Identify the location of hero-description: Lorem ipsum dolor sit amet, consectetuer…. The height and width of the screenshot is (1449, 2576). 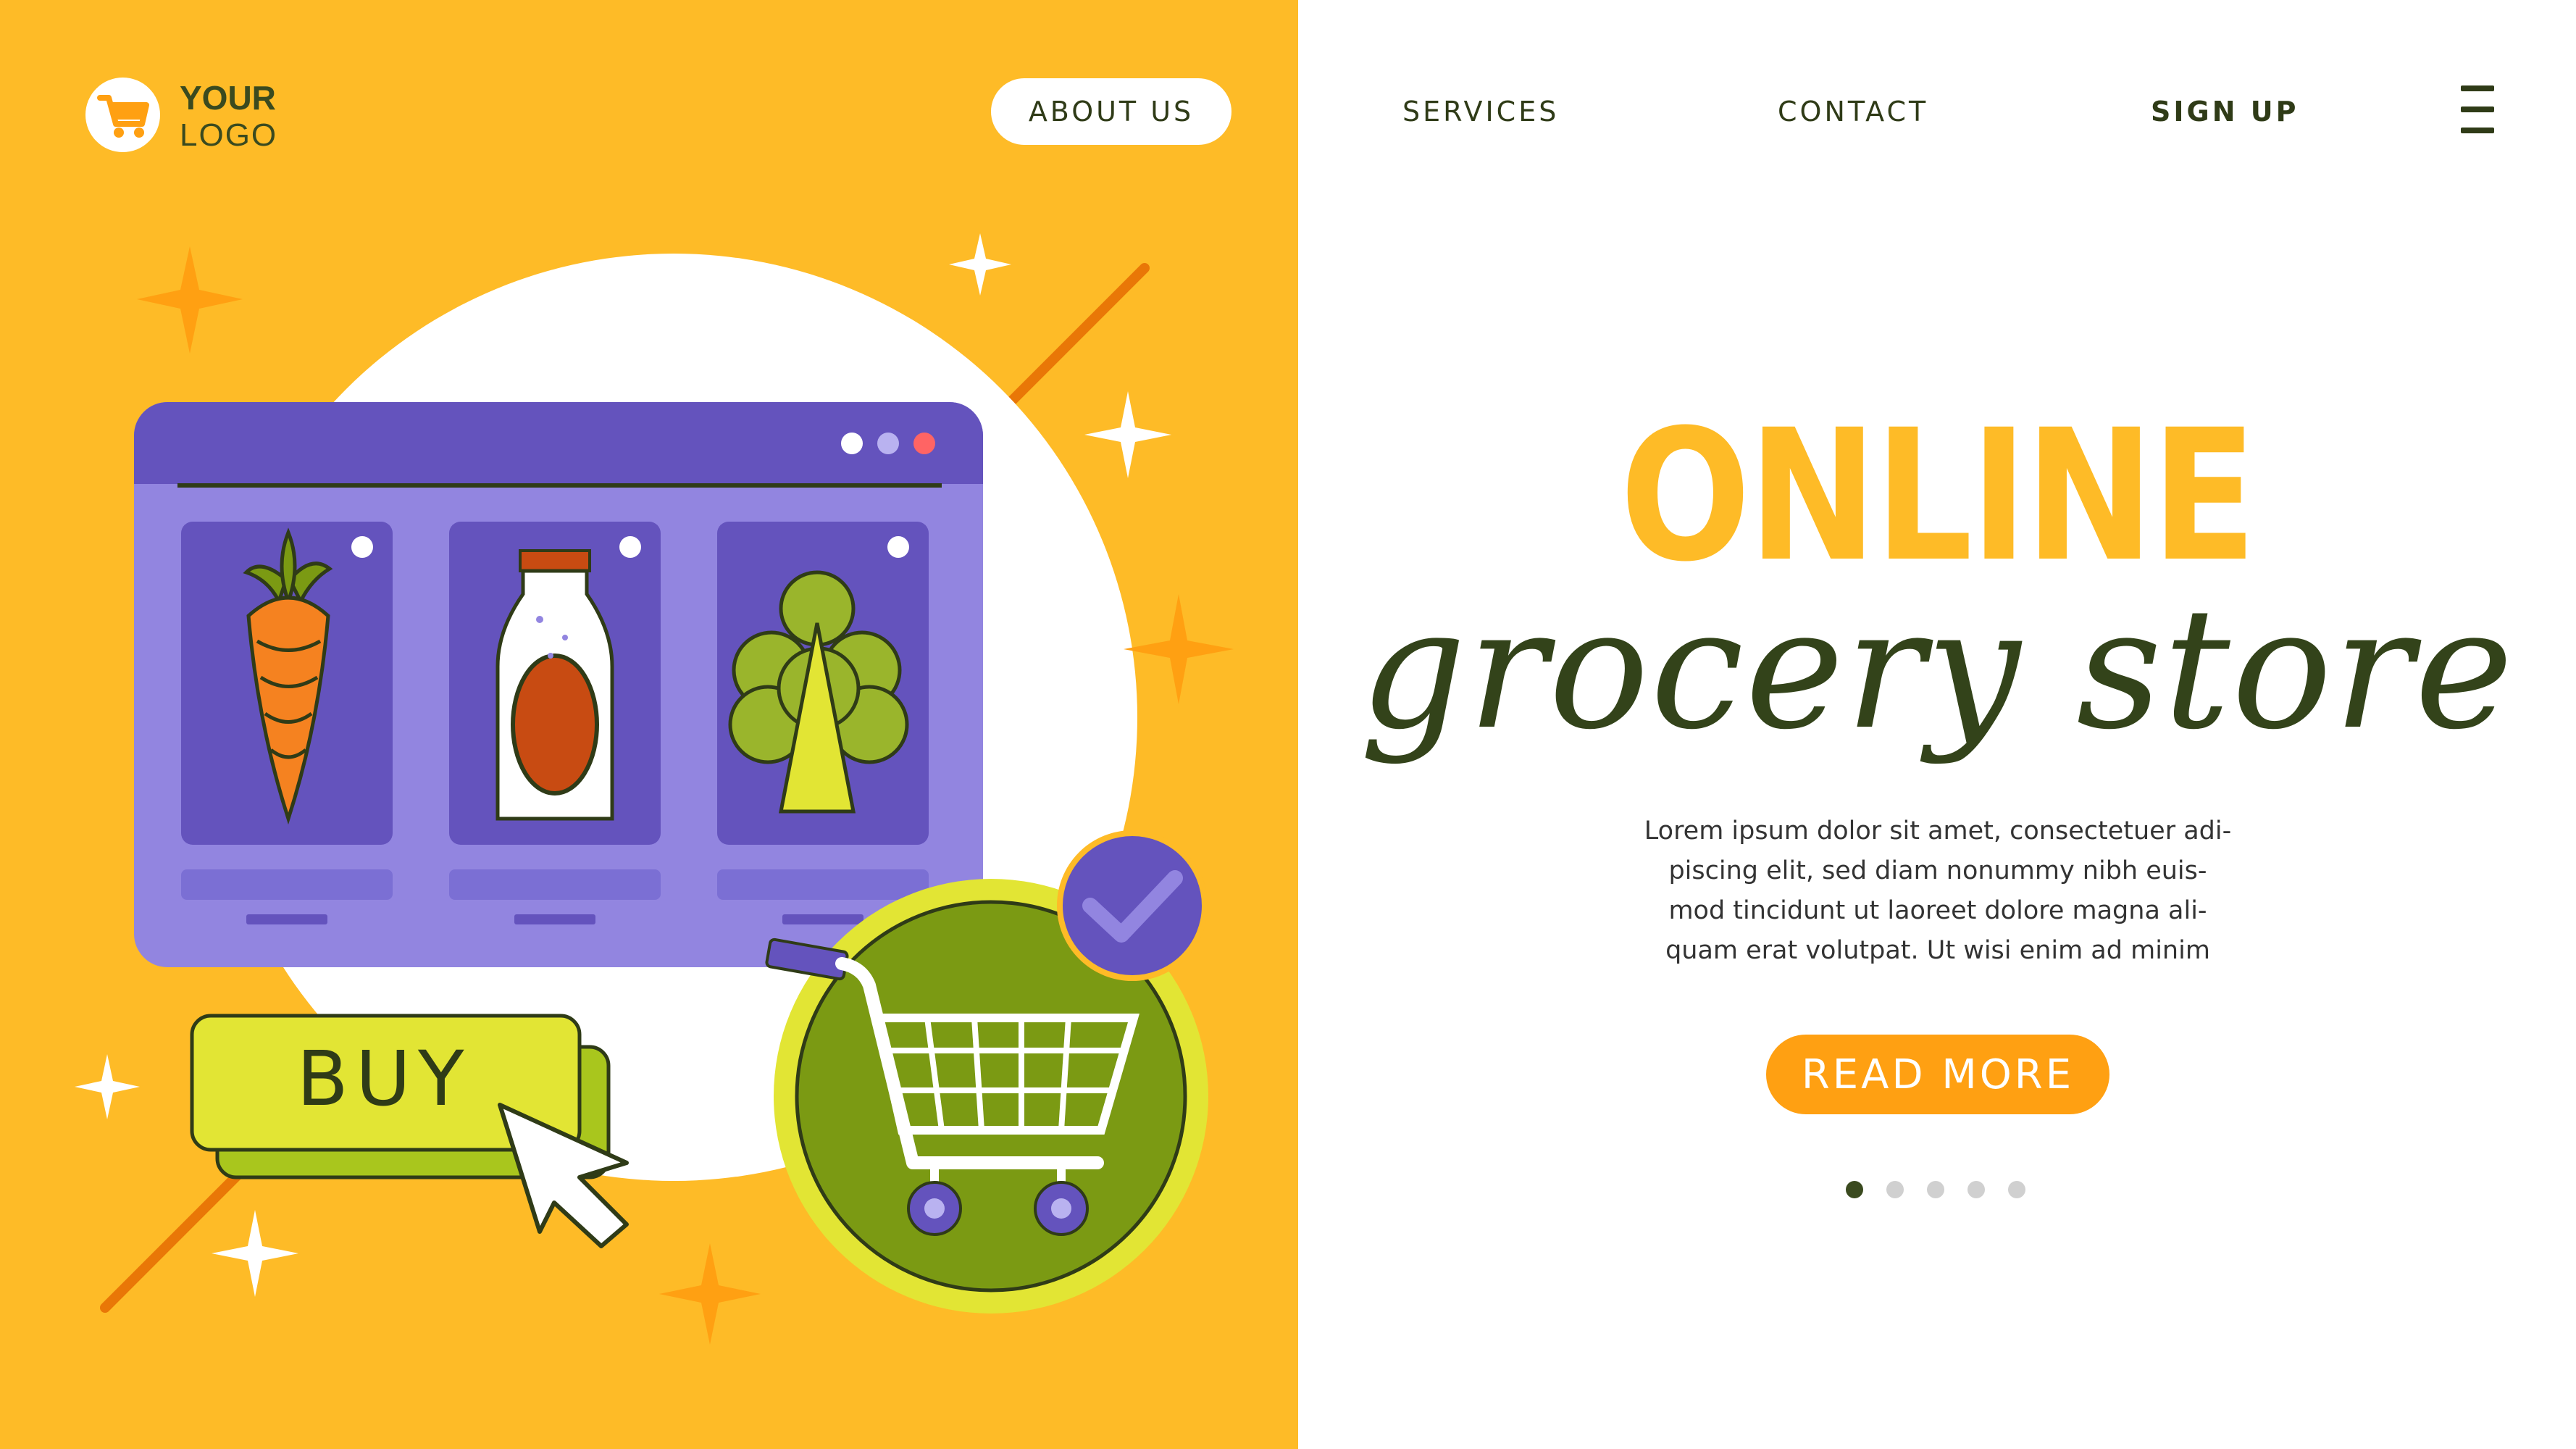
(1938, 891).